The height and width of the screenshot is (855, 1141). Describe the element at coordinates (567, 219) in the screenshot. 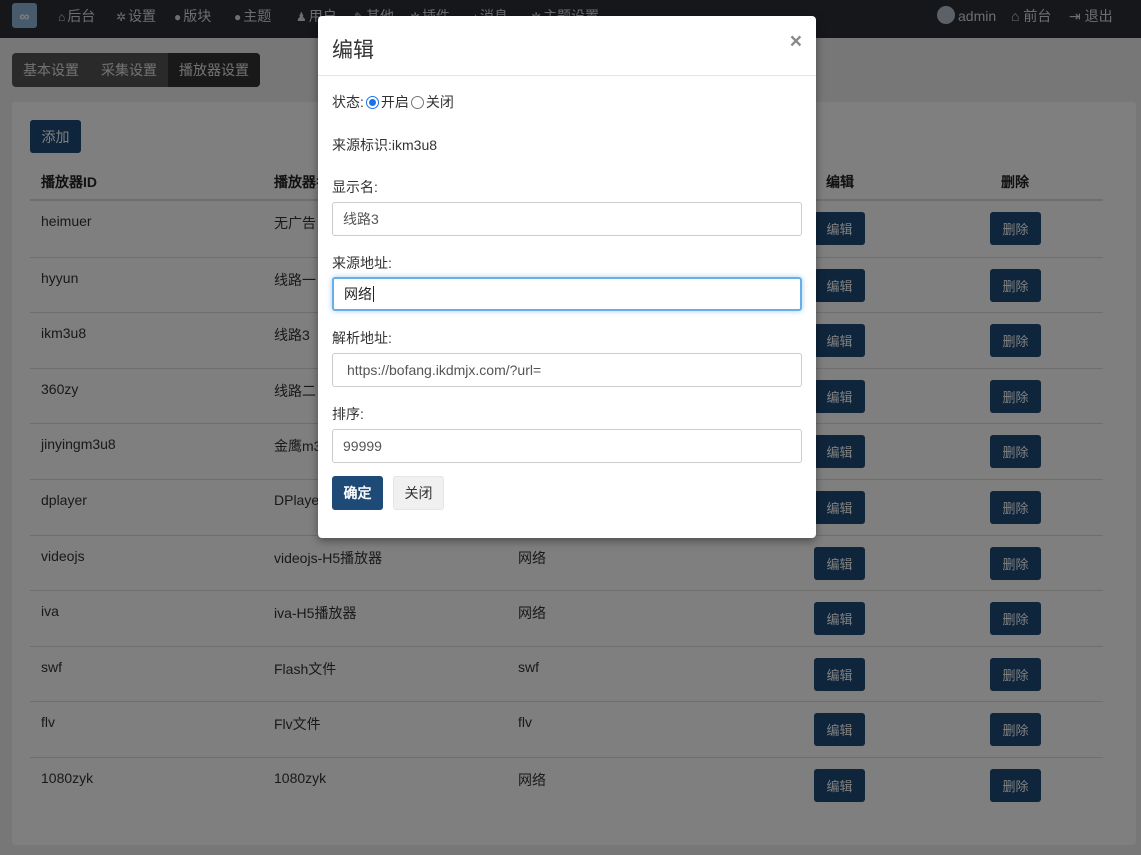

I see `display-name-input: 线路3` at that location.